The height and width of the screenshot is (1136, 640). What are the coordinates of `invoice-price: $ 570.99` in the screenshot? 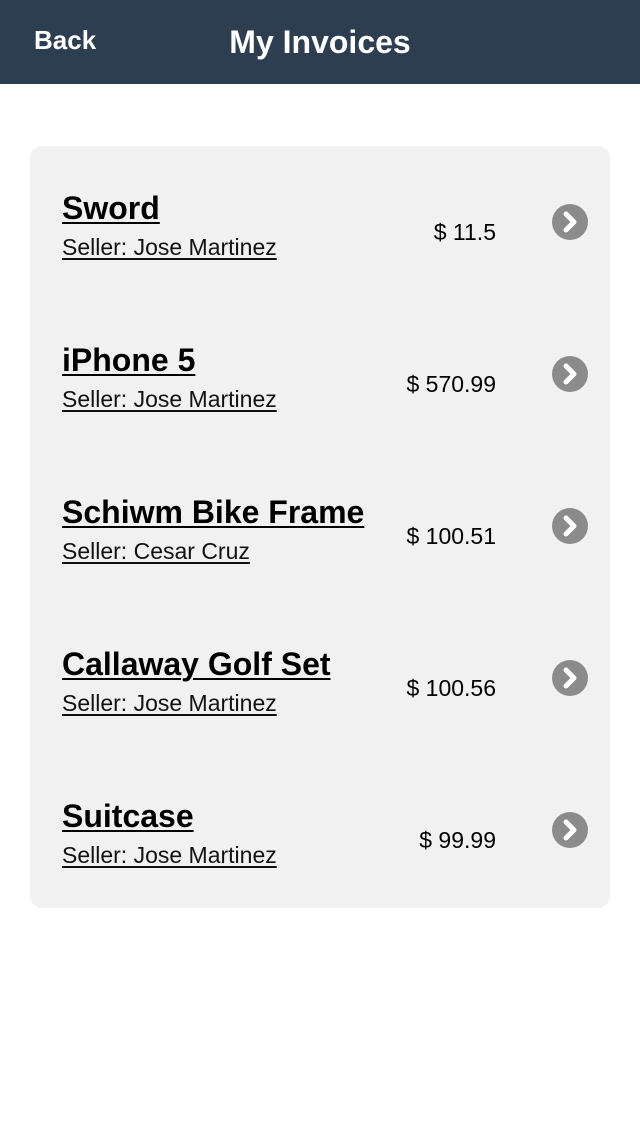 It's located at (451, 384).